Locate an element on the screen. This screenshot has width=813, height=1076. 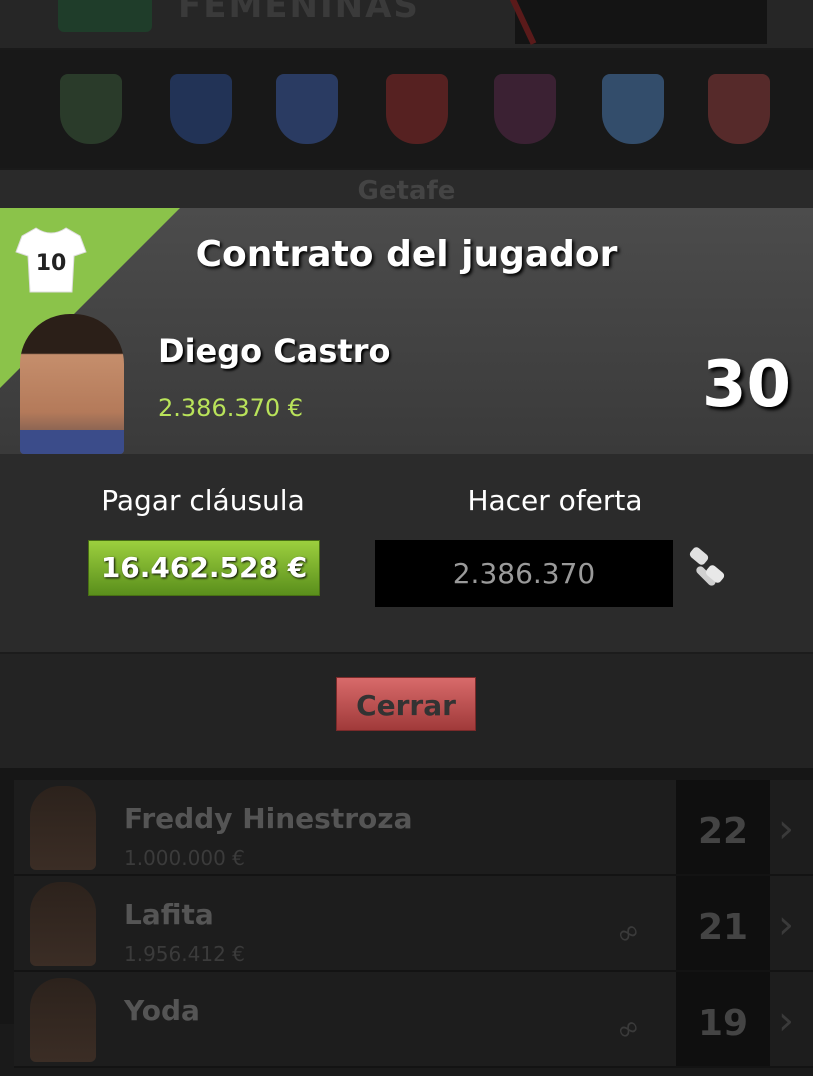
rayo-crest-icon is located at coordinates (739, 109).